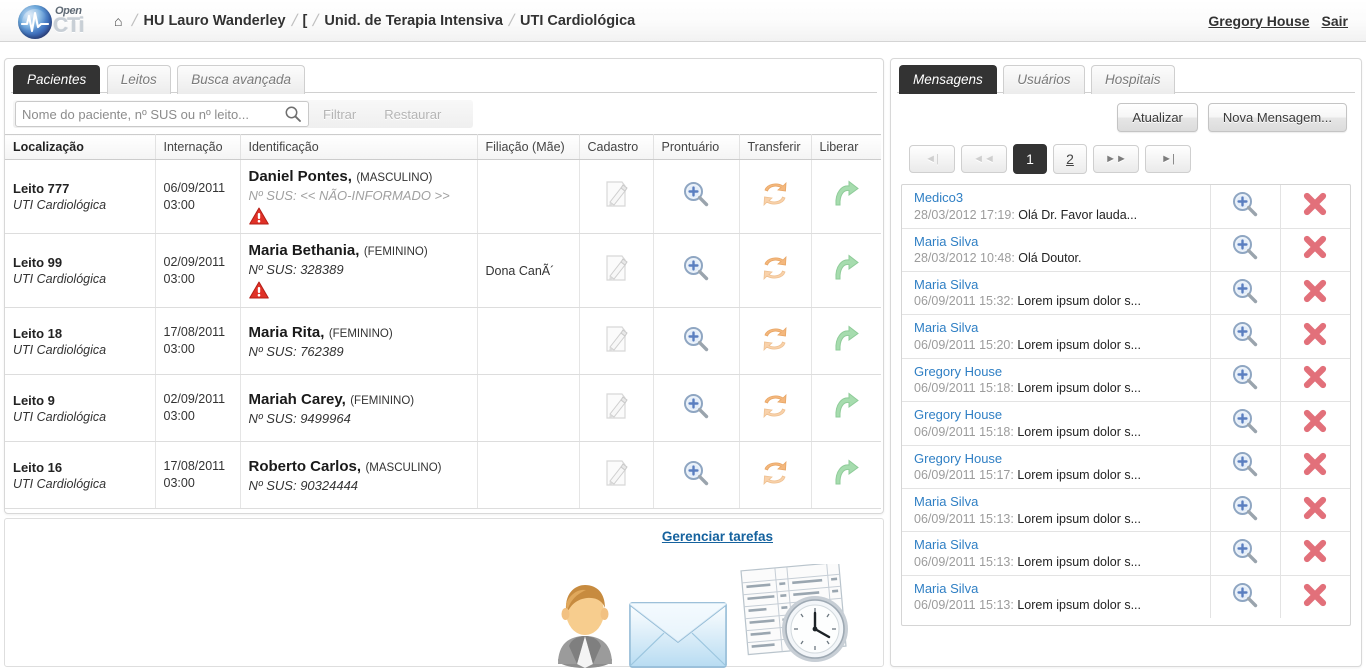 The width and height of the screenshot is (1366, 671). I want to click on pager-page-2: 2, so click(1070, 159).